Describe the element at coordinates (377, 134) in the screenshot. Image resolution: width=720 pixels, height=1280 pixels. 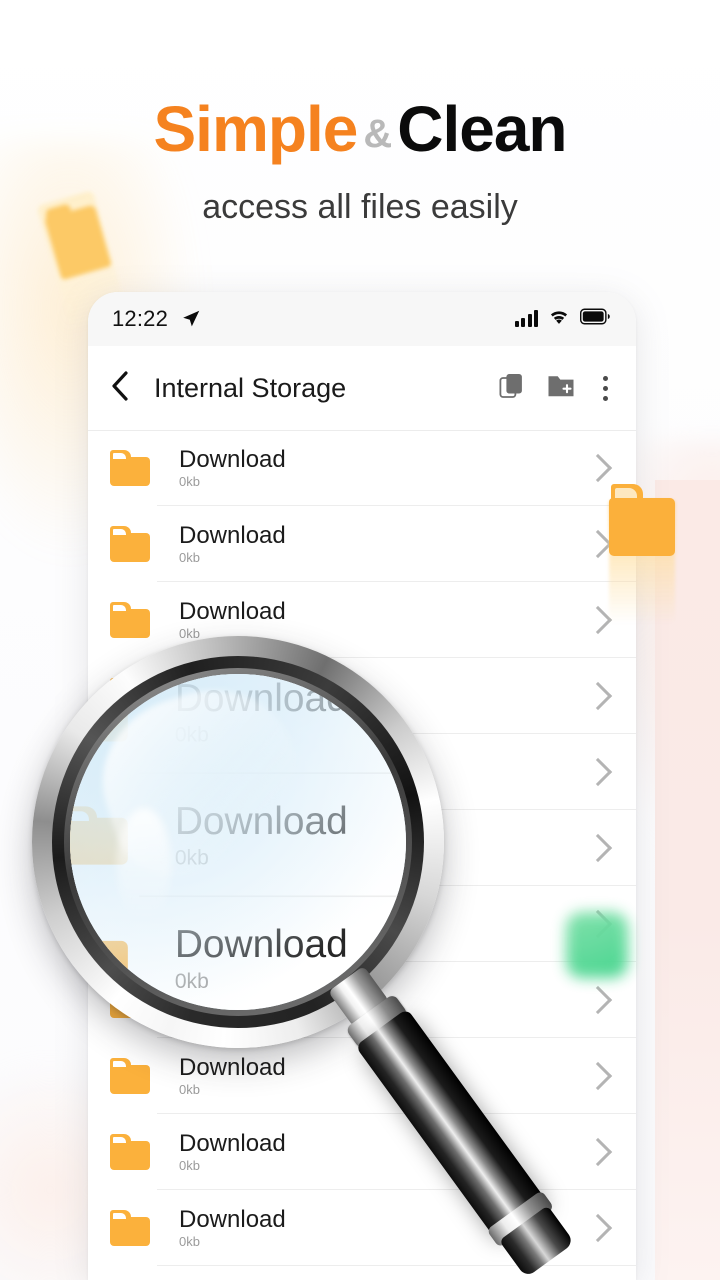
I see `headline-ampersand: &` at that location.